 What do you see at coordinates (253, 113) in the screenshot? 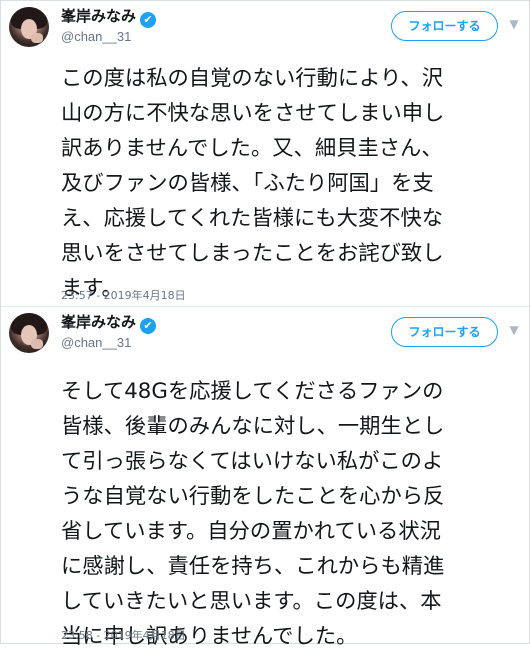
I see `tweet-text-line: 山の方に不快な思いをさせてしまい申し` at bounding box center [253, 113].